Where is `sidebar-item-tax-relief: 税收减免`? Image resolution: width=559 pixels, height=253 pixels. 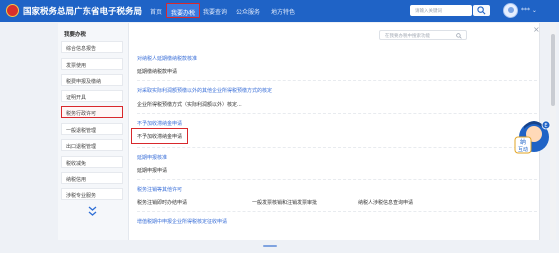
sidebar-item-tax-relief: 税收减免 is located at coordinates (92, 162).